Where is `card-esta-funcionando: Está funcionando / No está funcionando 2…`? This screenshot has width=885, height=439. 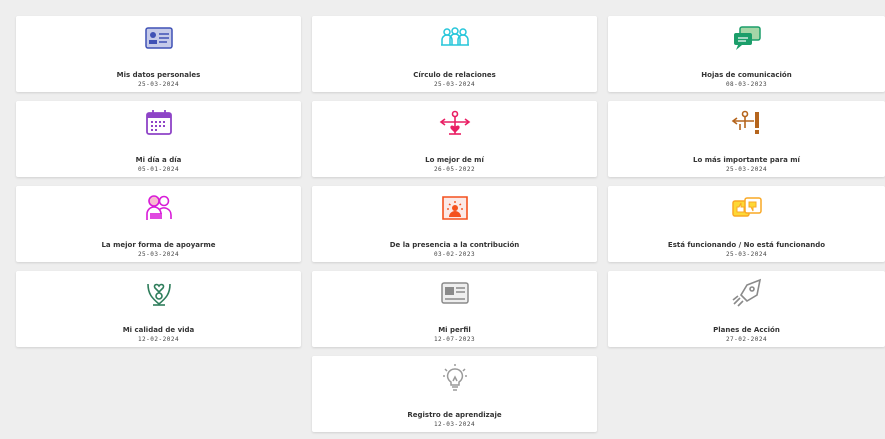
card-esta-funcionando: Está funcionando / No está funcionando 2… is located at coordinates (746, 224).